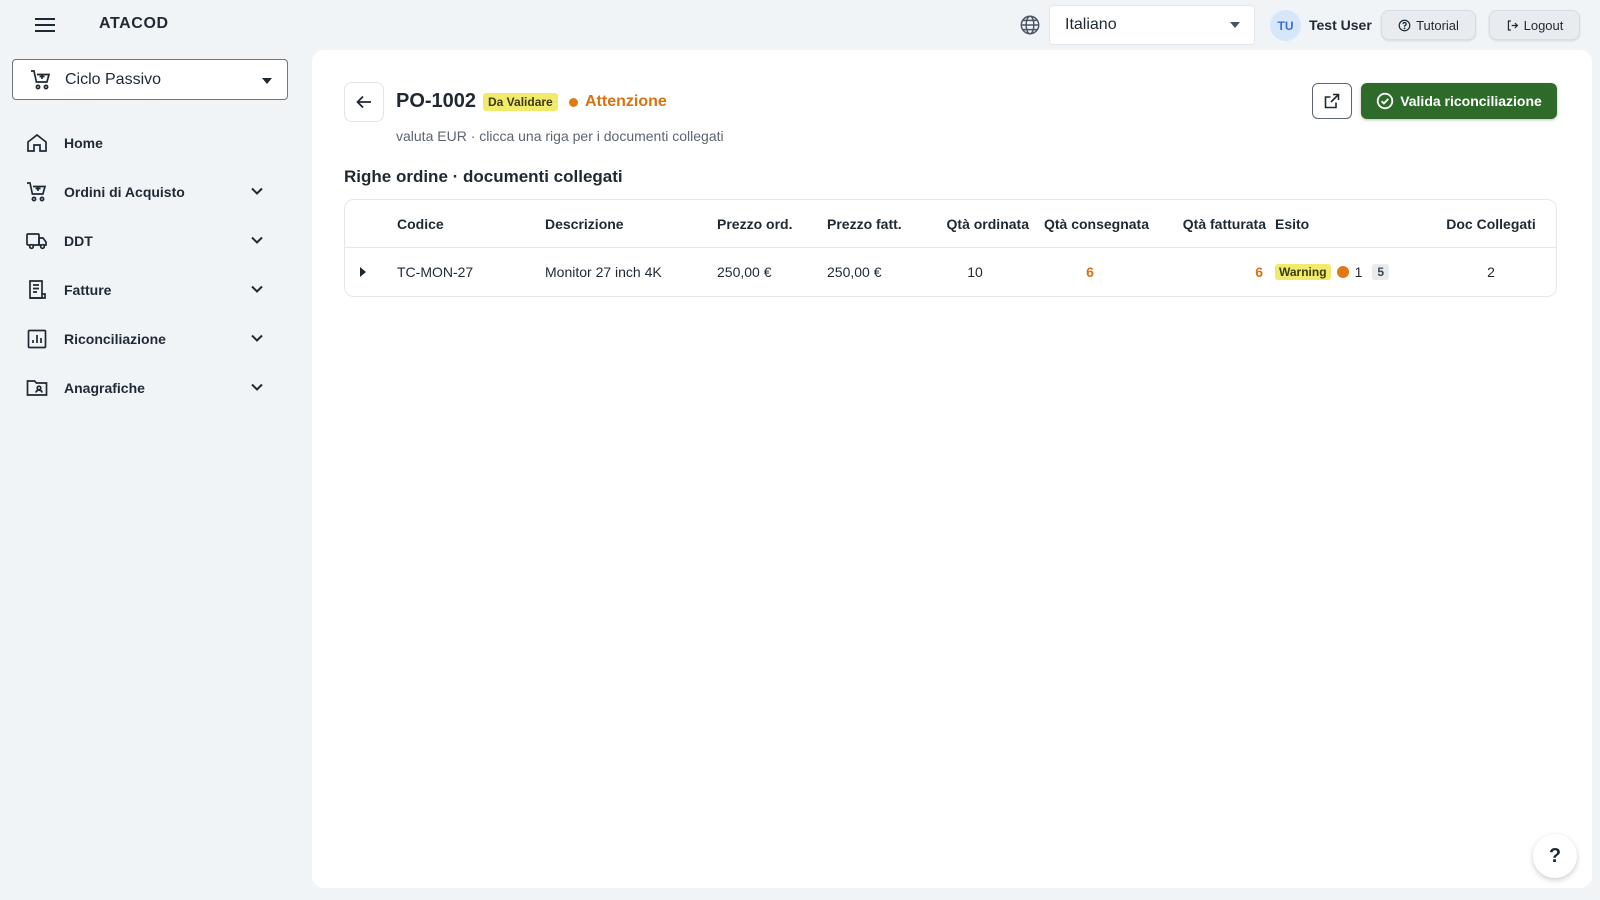 The image size is (1600, 900). Describe the element at coordinates (124, 191) in the screenshot. I see `sidebar-item-label: Ordini di Acquisto` at that location.